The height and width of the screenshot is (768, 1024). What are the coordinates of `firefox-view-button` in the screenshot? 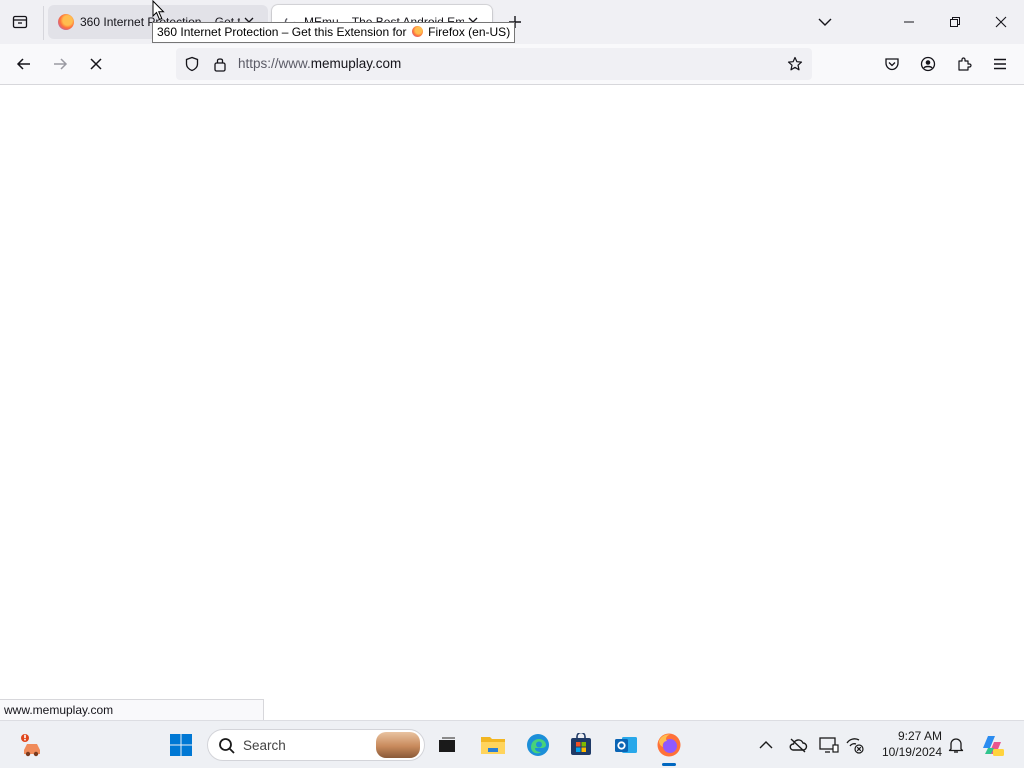 It's located at (20, 22).